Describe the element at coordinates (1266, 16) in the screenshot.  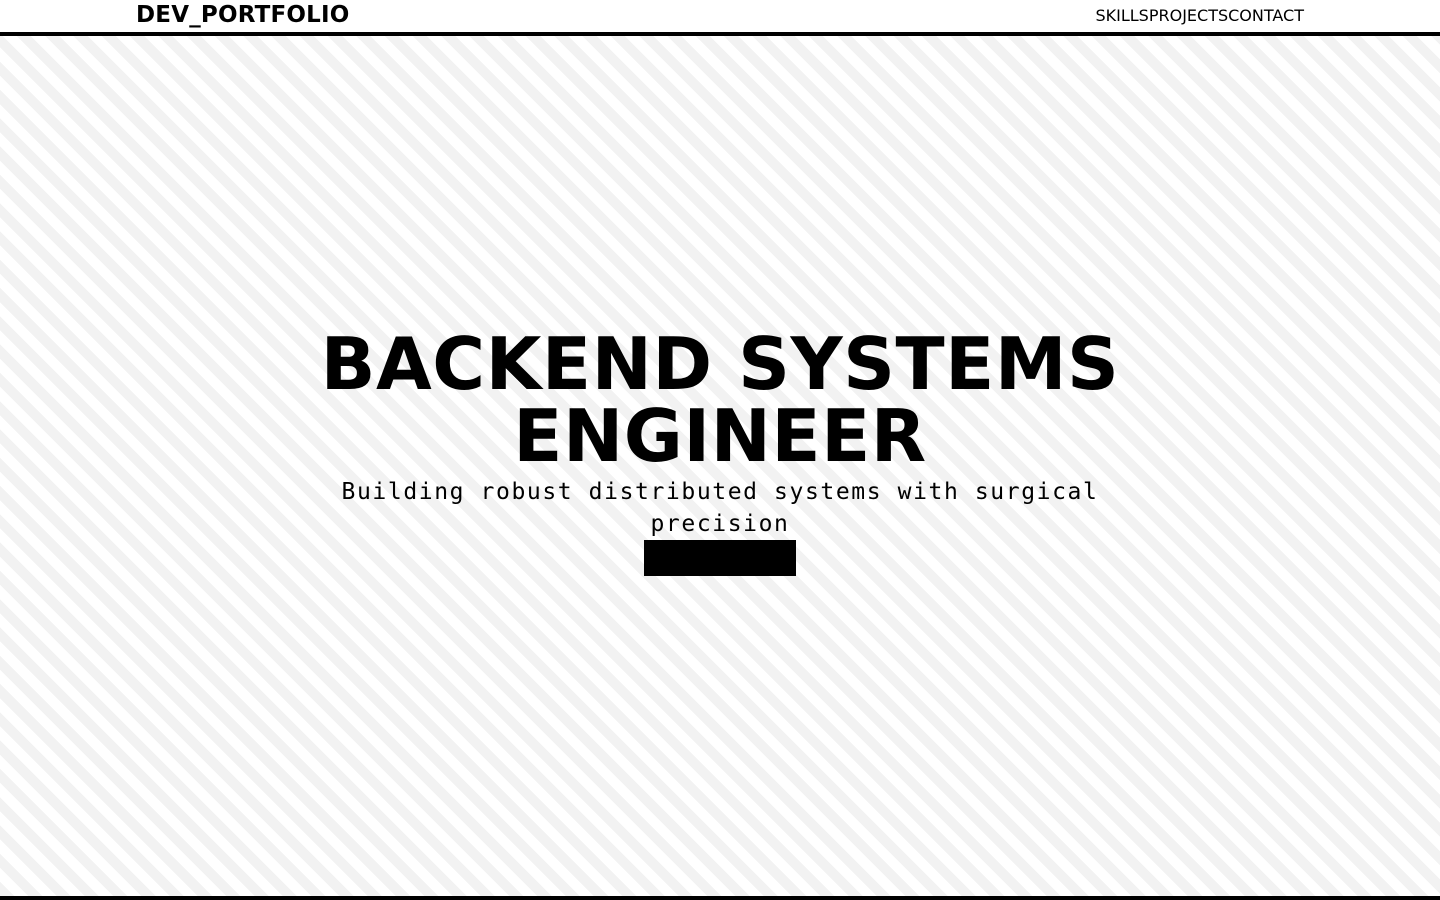
I see `nav-link-contact: CONTACT` at that location.